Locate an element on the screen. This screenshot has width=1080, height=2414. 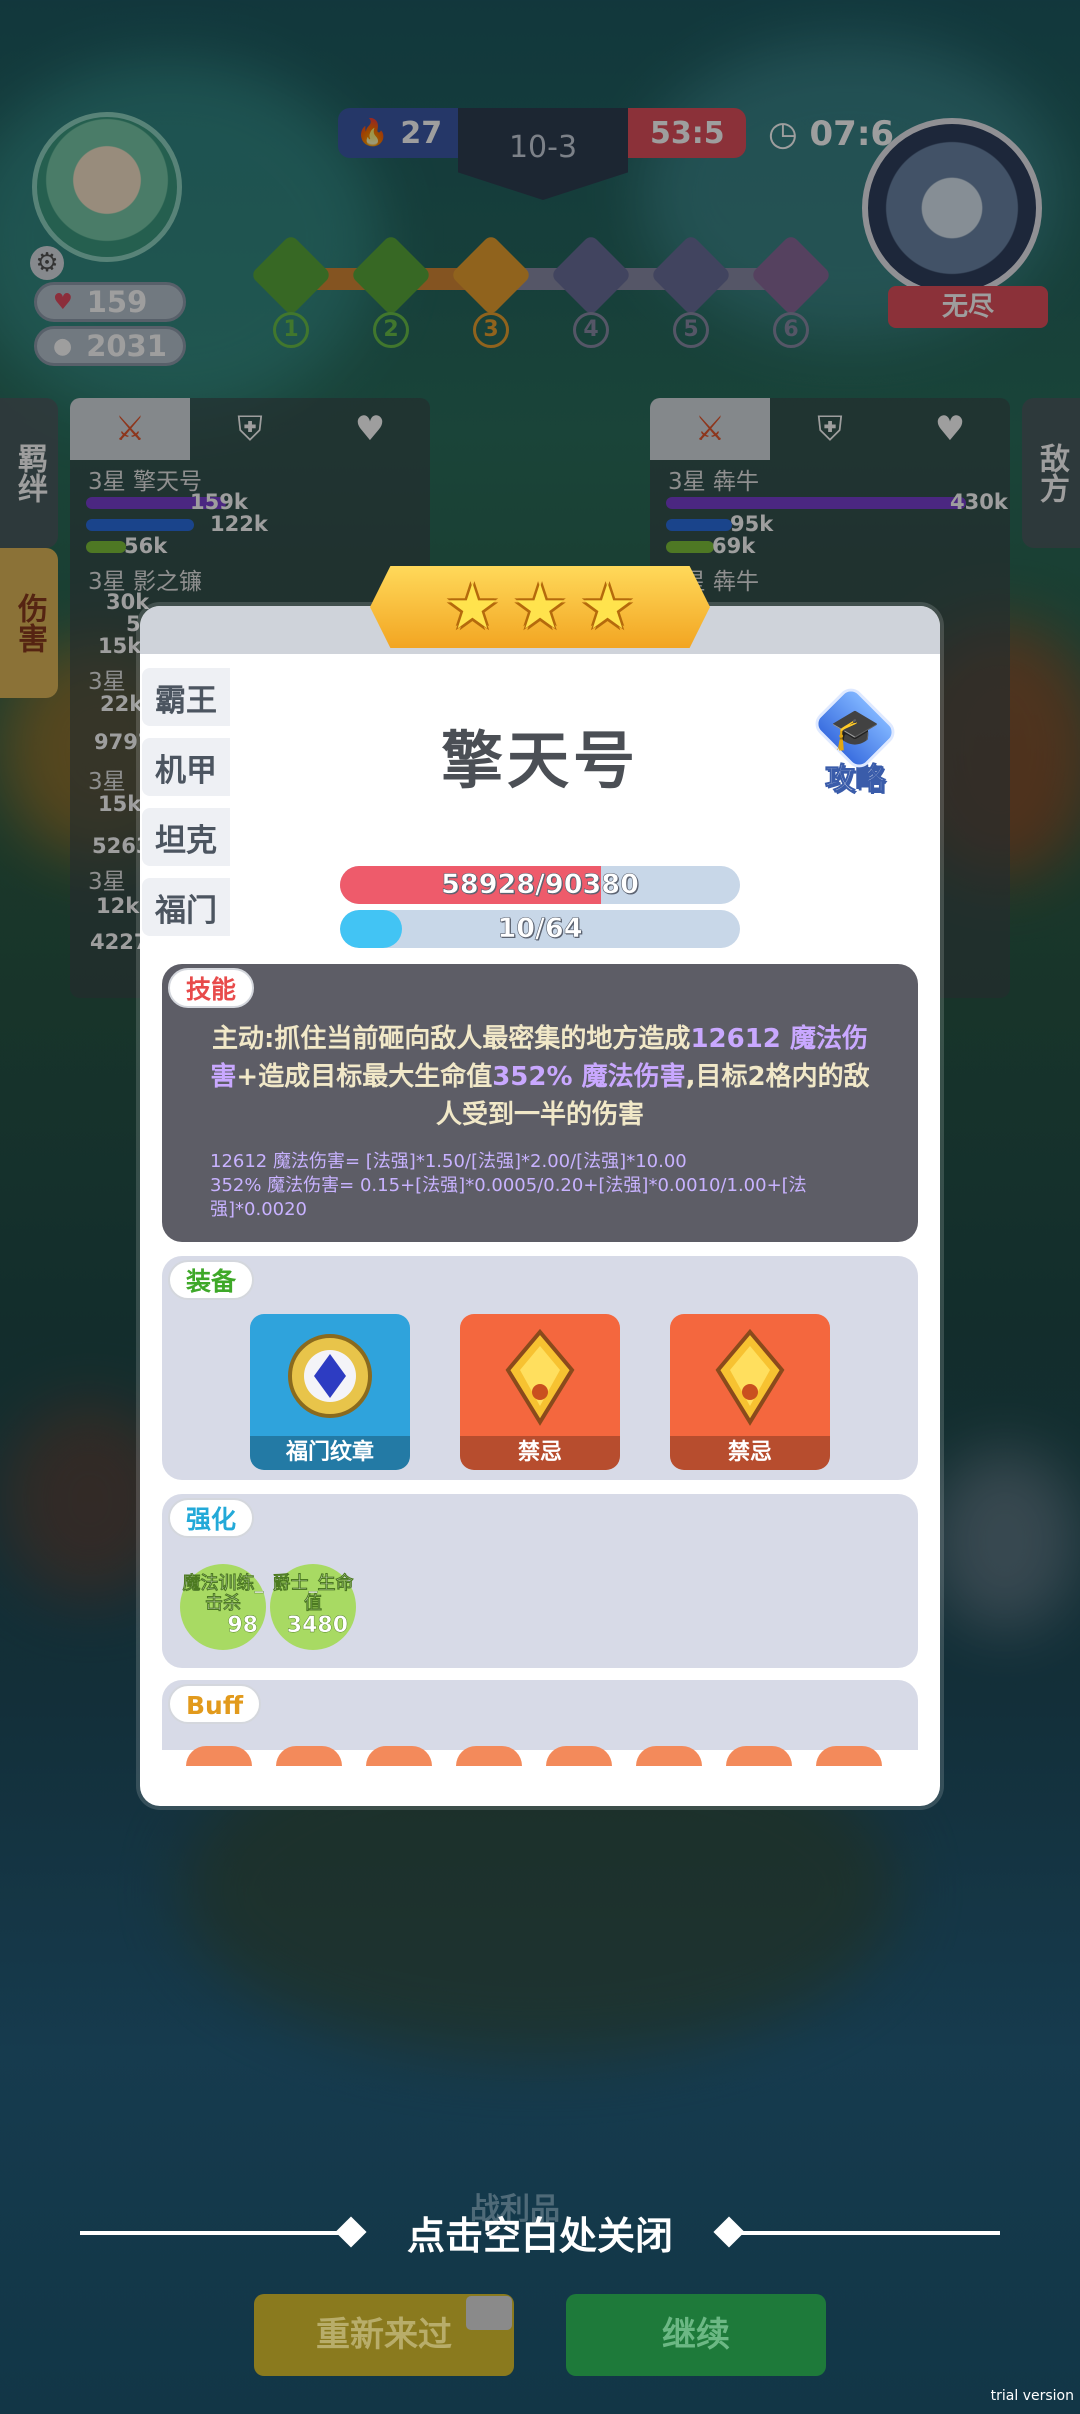
equipment-name: 福门纹章 is located at coordinates (330, 1453).